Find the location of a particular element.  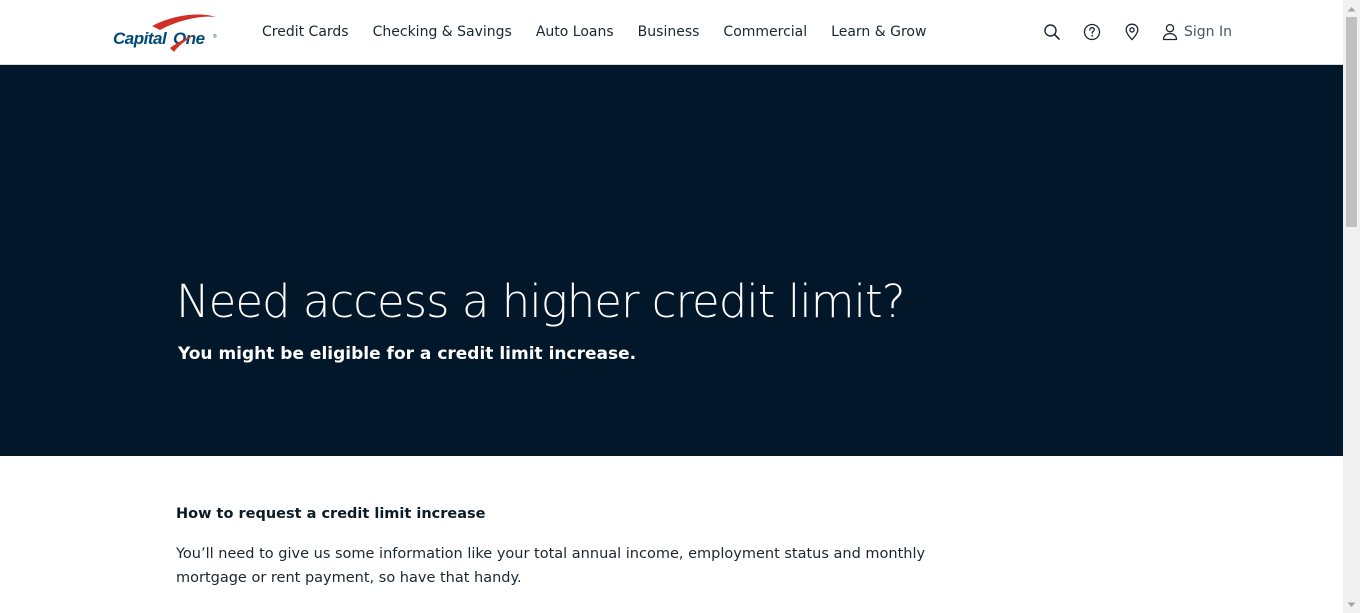

vertical-scrollbar is located at coordinates (1351, 306).